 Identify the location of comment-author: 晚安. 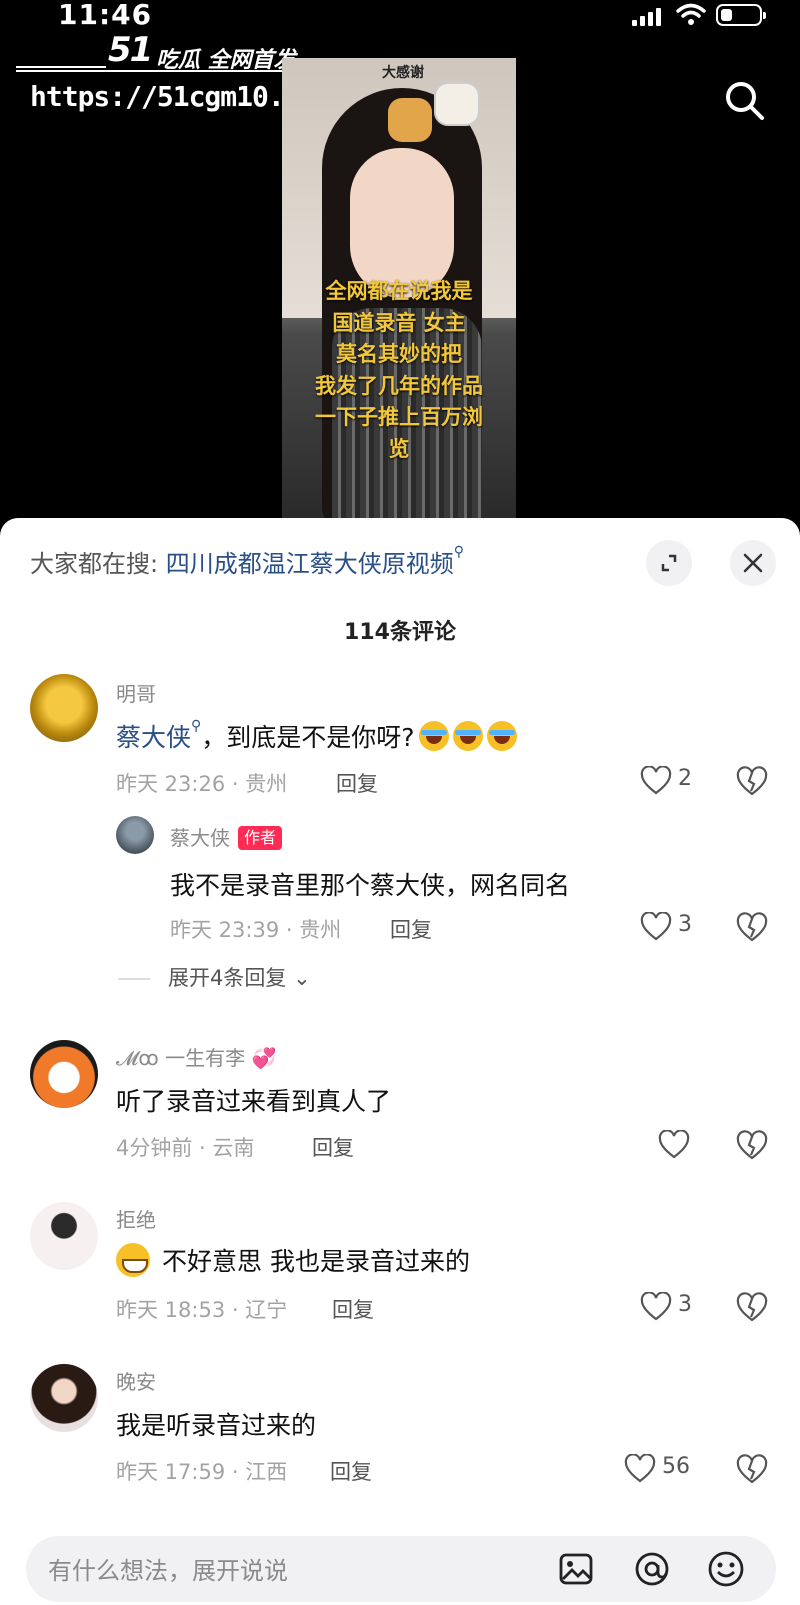
(136, 1380).